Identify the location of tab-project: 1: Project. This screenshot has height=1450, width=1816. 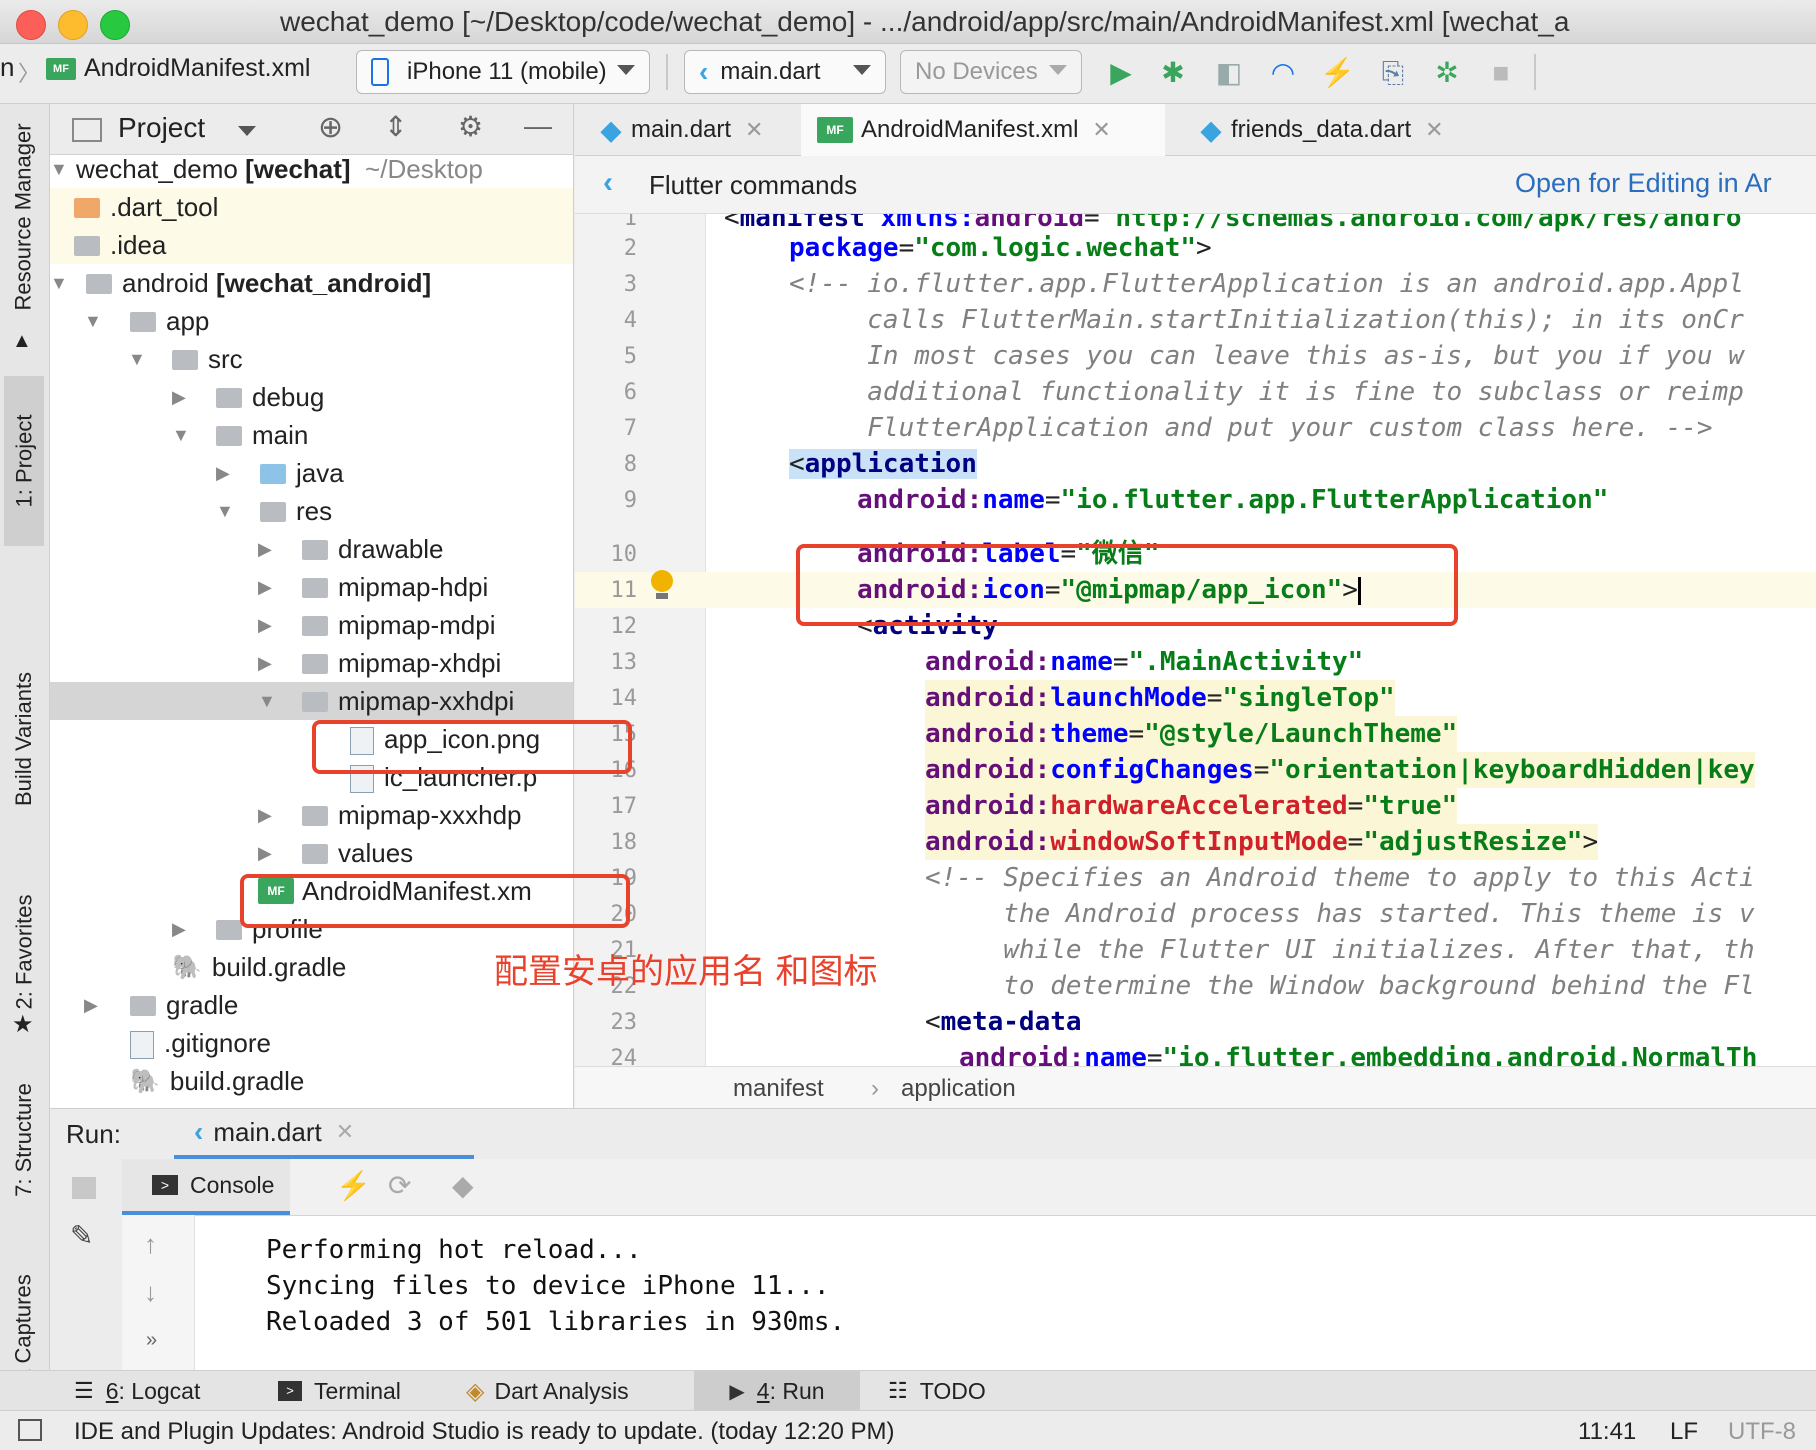
(24, 461).